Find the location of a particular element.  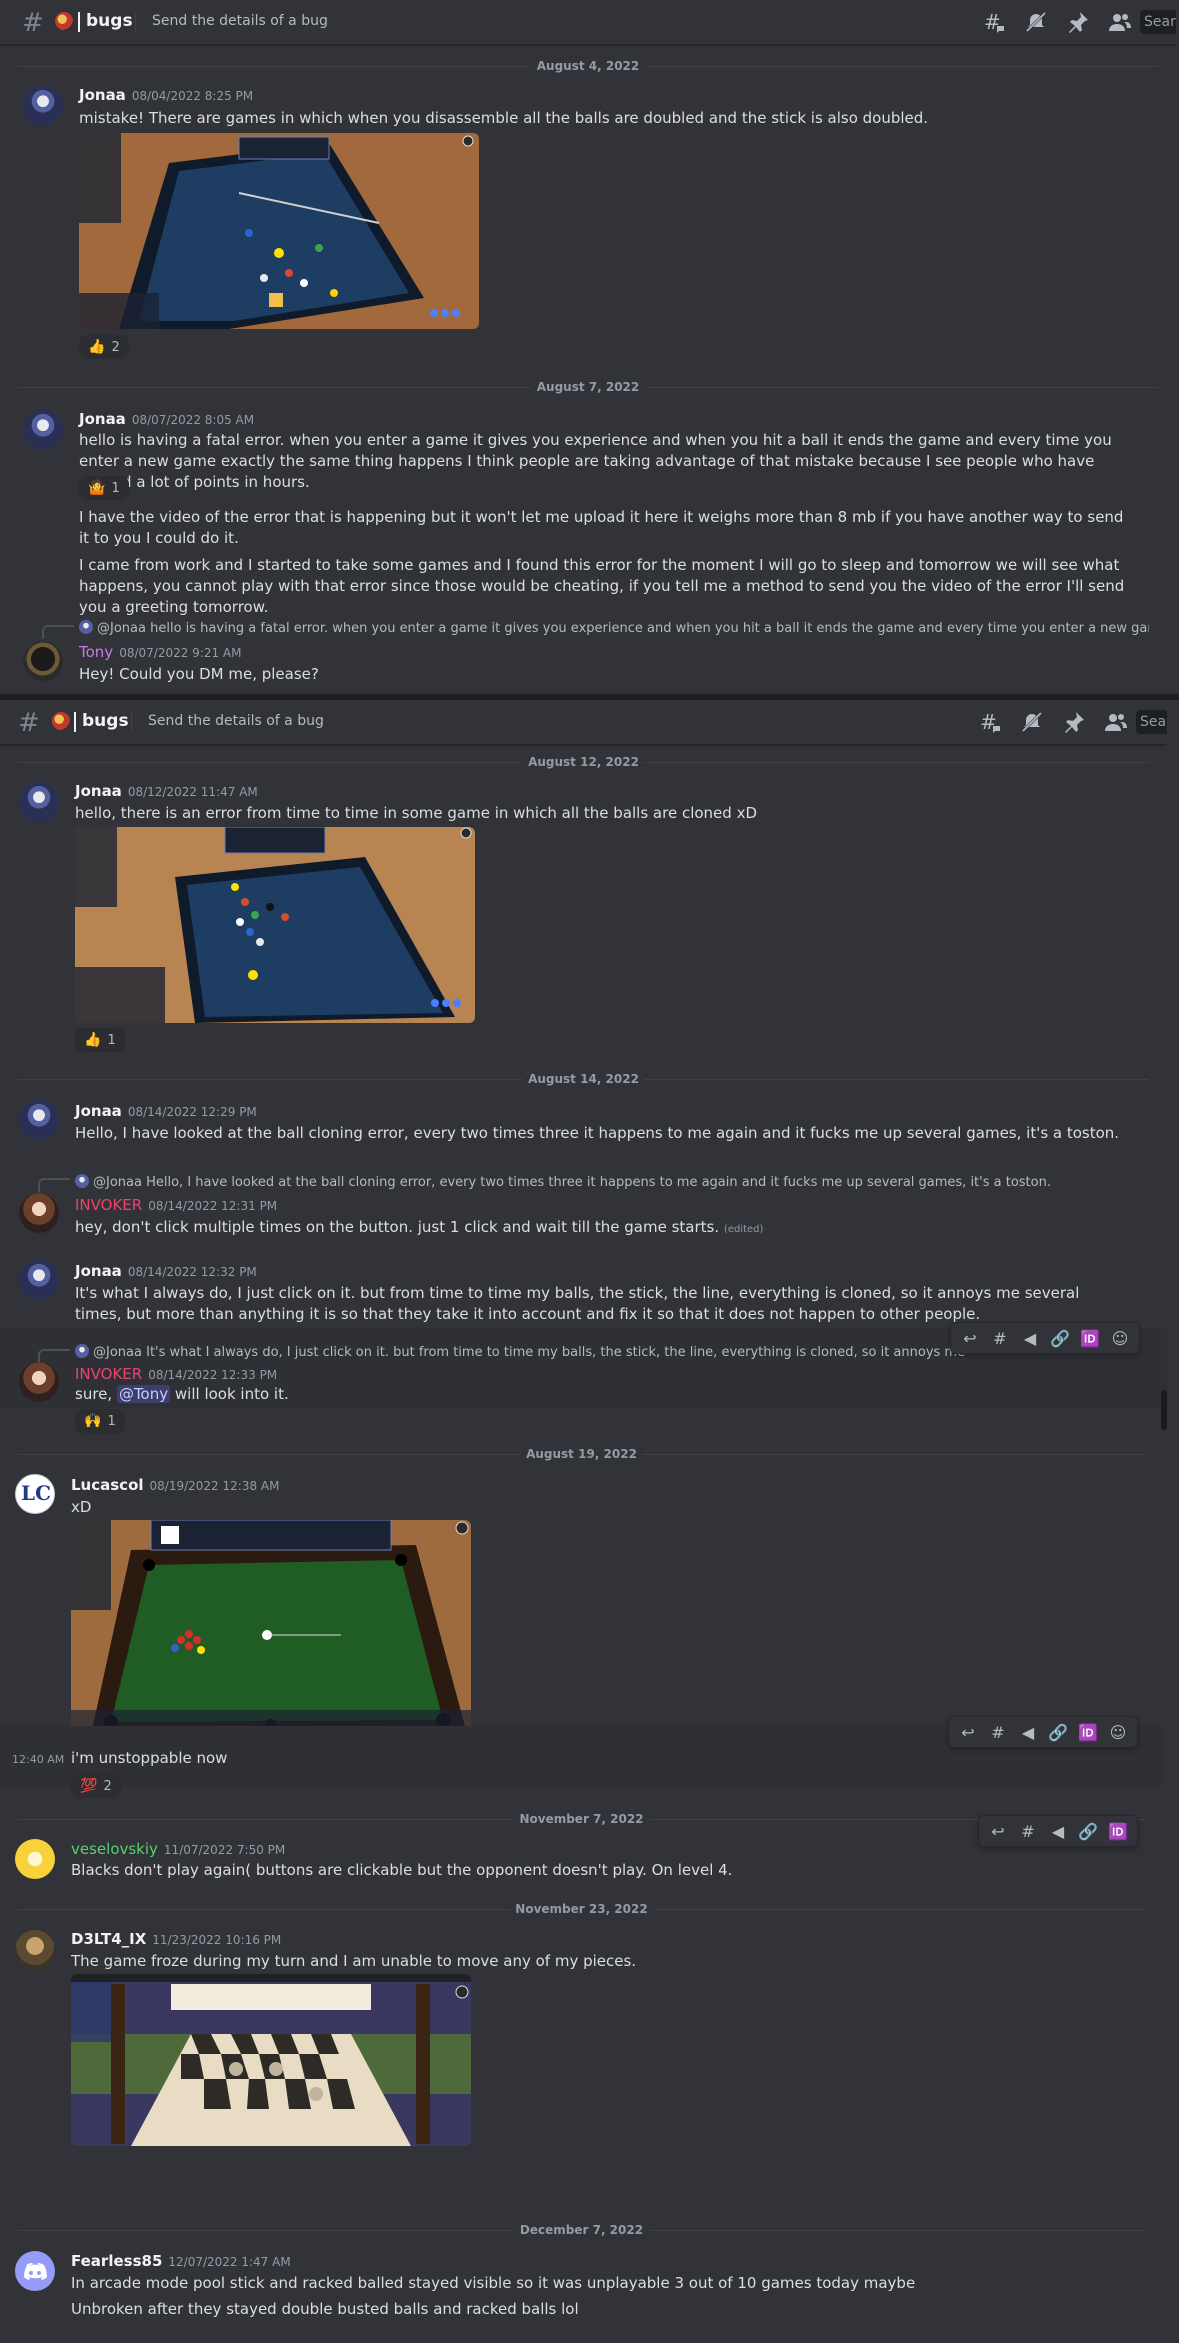

channel-name: bugs is located at coordinates (109, 21).